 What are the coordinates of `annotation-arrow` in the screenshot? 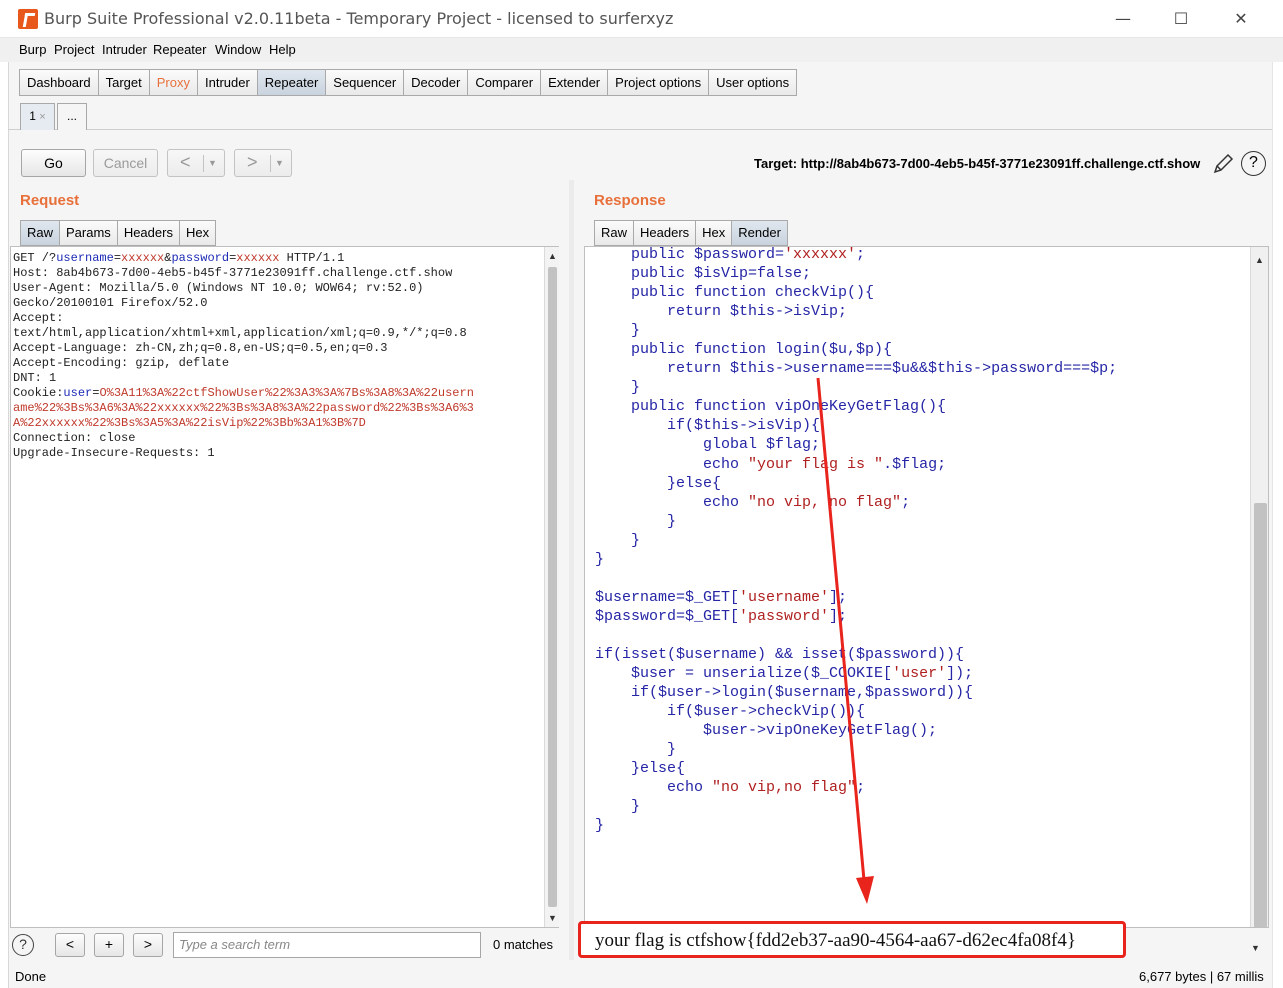 It's located at (845, 640).